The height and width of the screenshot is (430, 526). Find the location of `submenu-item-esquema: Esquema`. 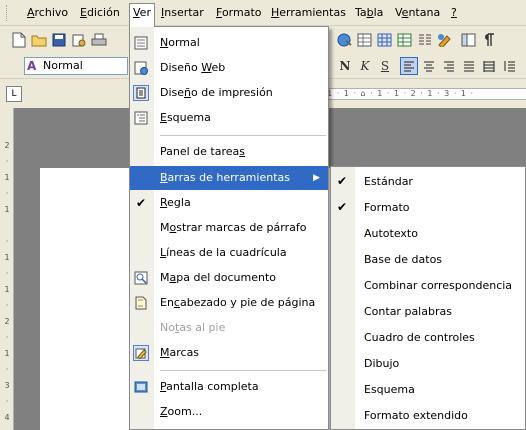

submenu-item-esquema: Esquema is located at coordinates (428, 389).